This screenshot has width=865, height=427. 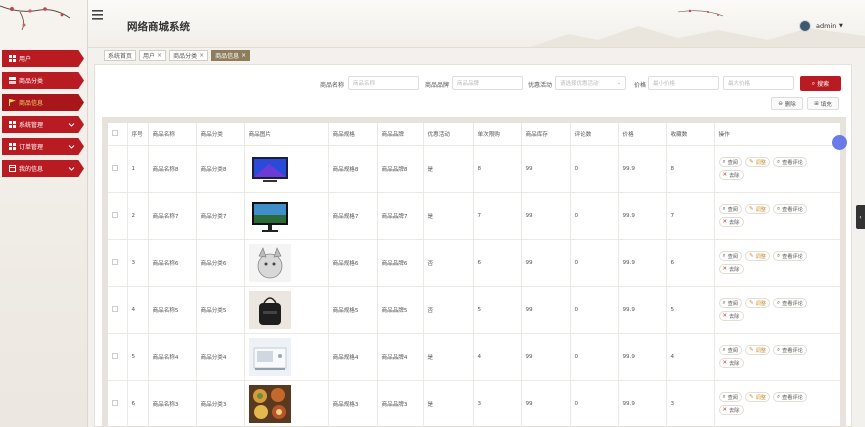 I want to click on user-avatar, so click(x=805, y=26).